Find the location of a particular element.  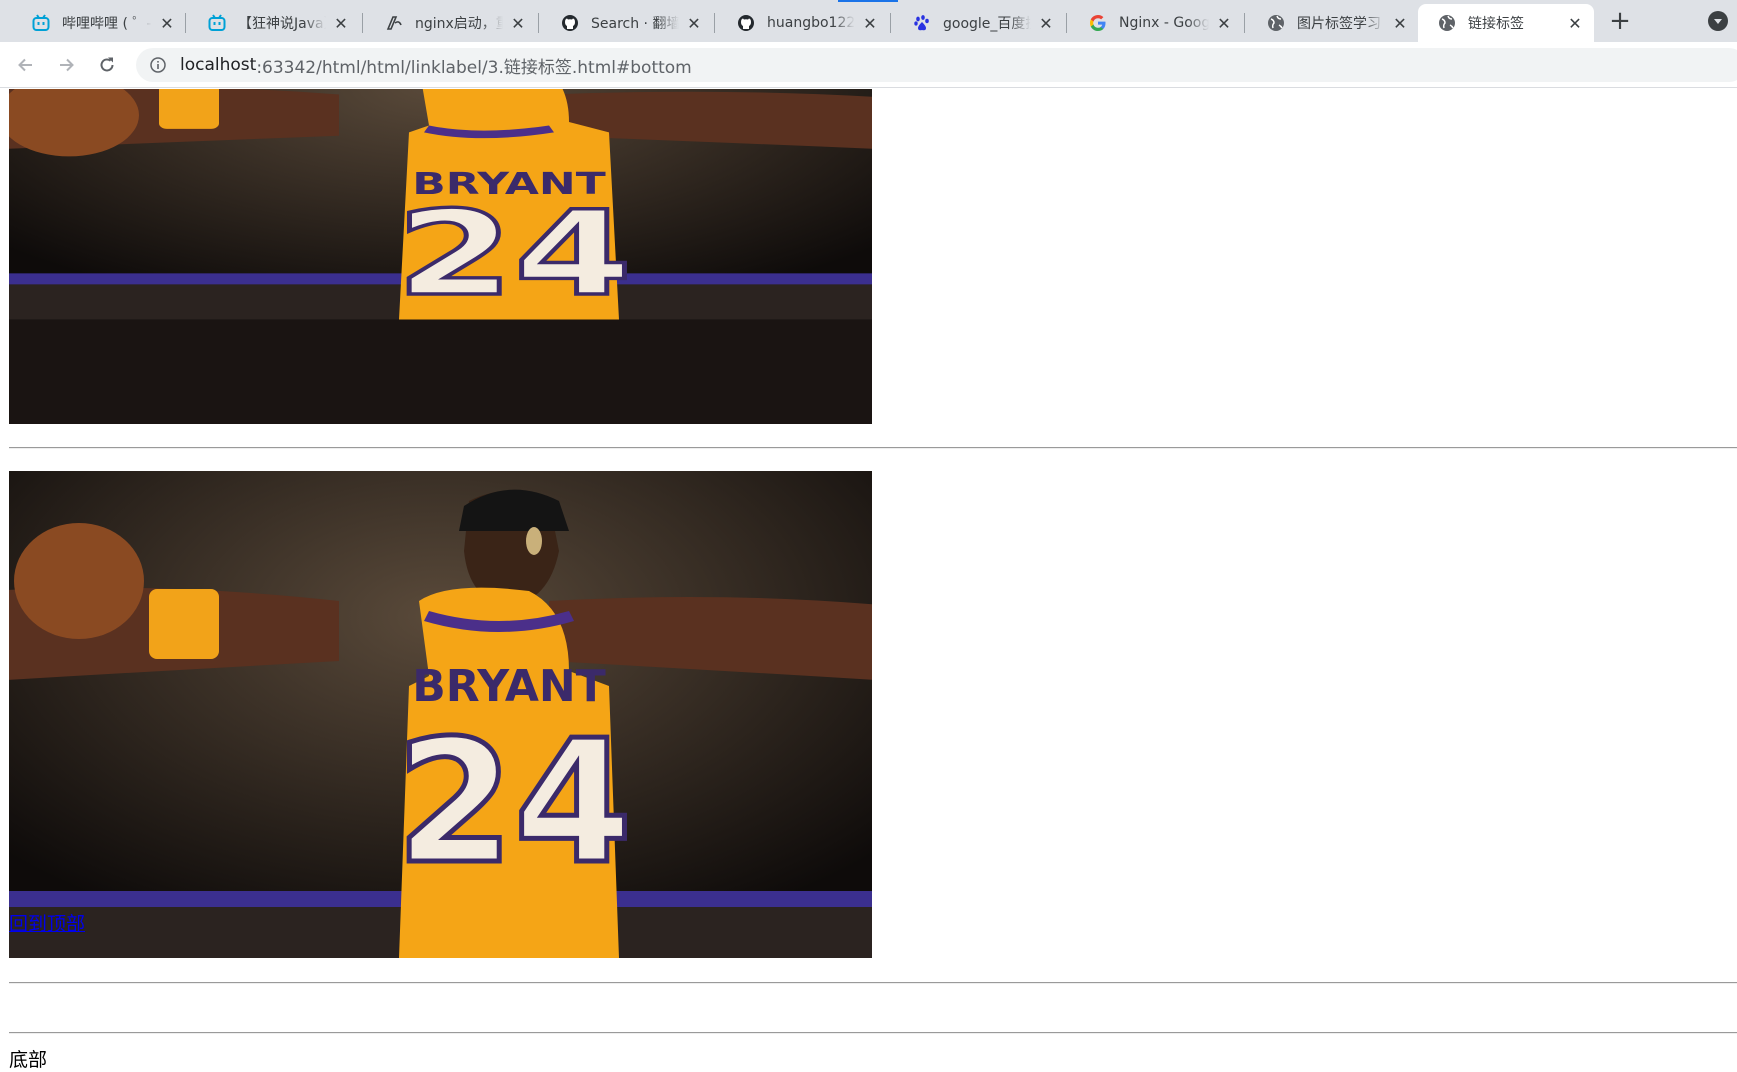

tab-nginx-google: Nginx - Google ✕ is located at coordinates (1156, 23).